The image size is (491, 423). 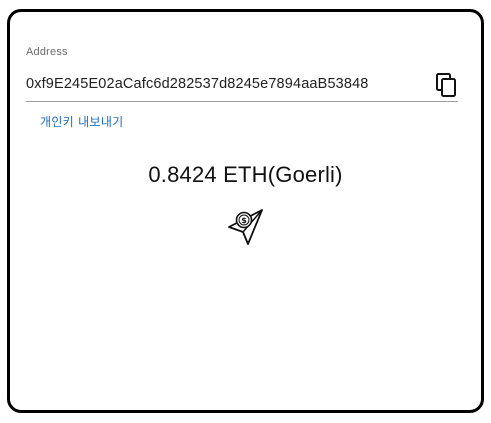 I want to click on export-private-key-link: 개인키 내보내기, so click(x=82, y=121).